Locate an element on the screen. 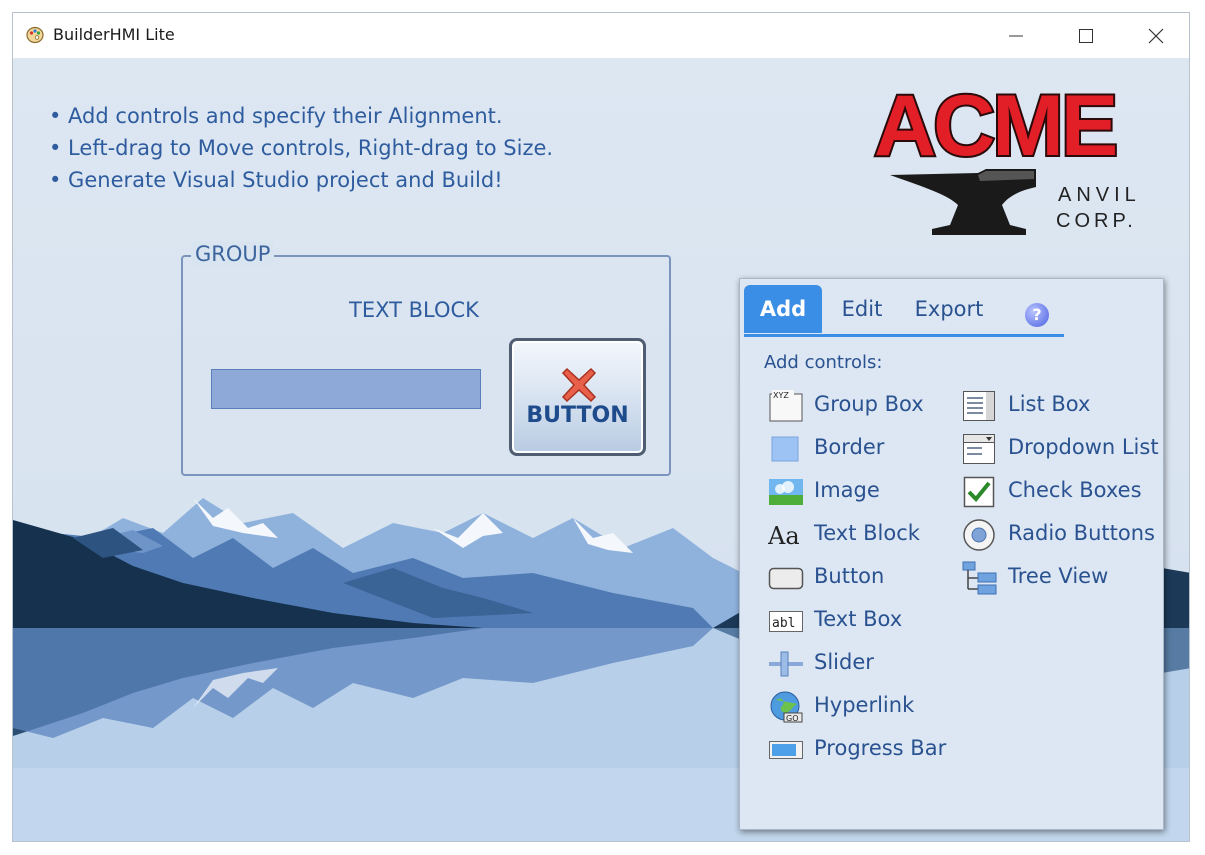 This screenshot has height=855, width=1205. svg-text: XYZ is located at coordinates (781, 395).